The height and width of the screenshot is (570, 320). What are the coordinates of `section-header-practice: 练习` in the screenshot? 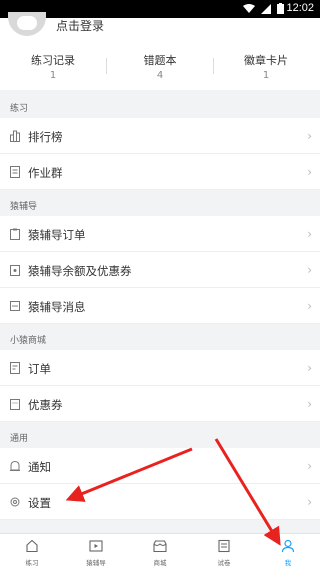 It's located at (160, 106).